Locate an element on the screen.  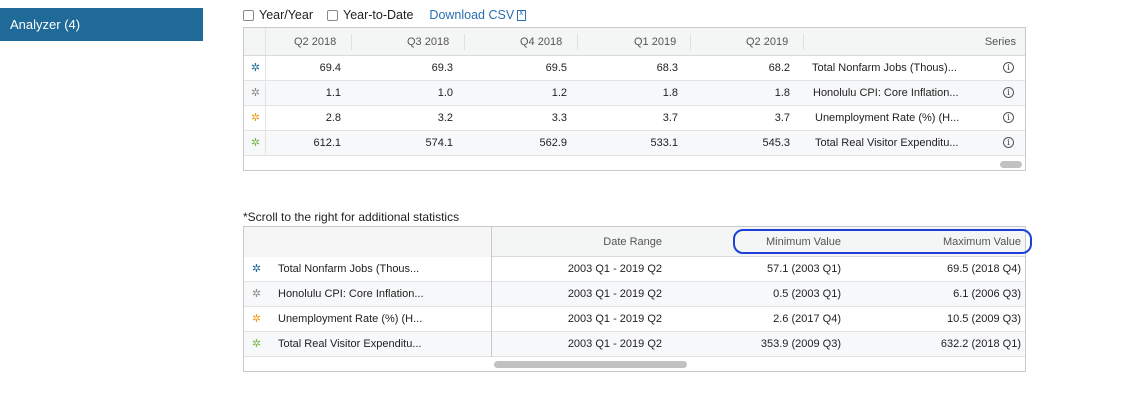
table-cell: 1.1 is located at coordinates (333, 93).